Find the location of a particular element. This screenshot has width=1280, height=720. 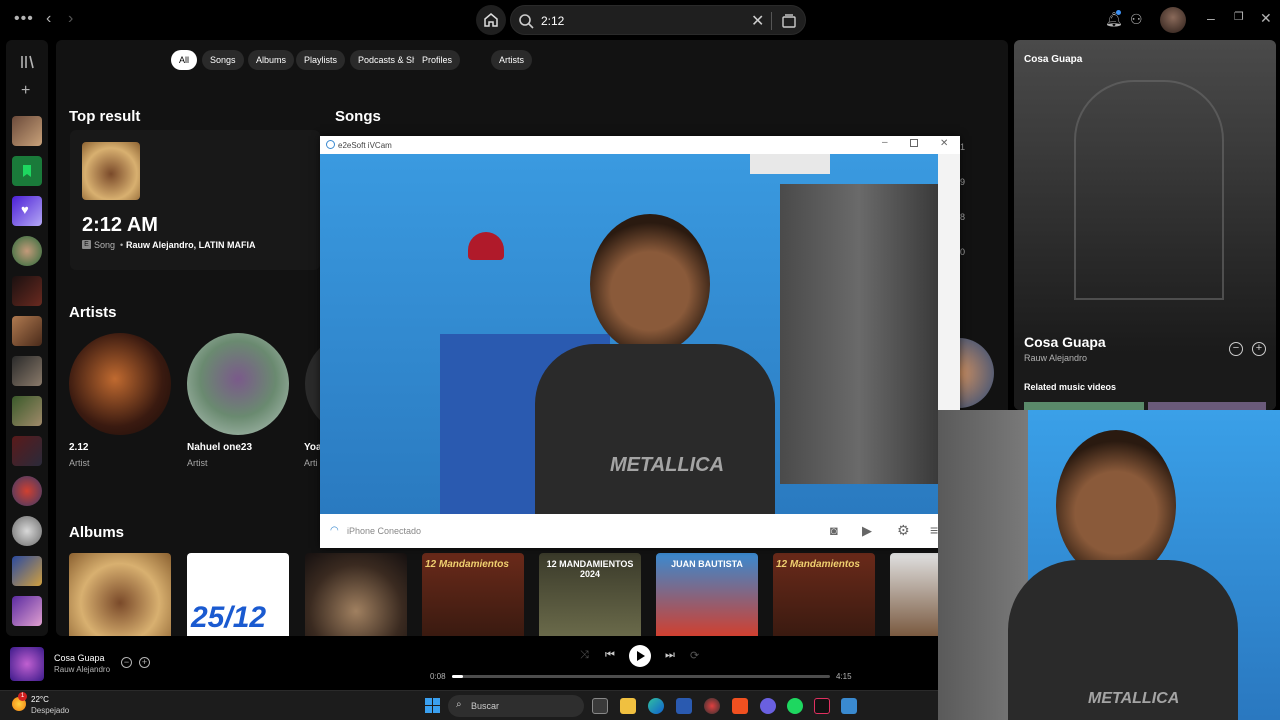

task-view-icon is located at coordinates (600, 706).